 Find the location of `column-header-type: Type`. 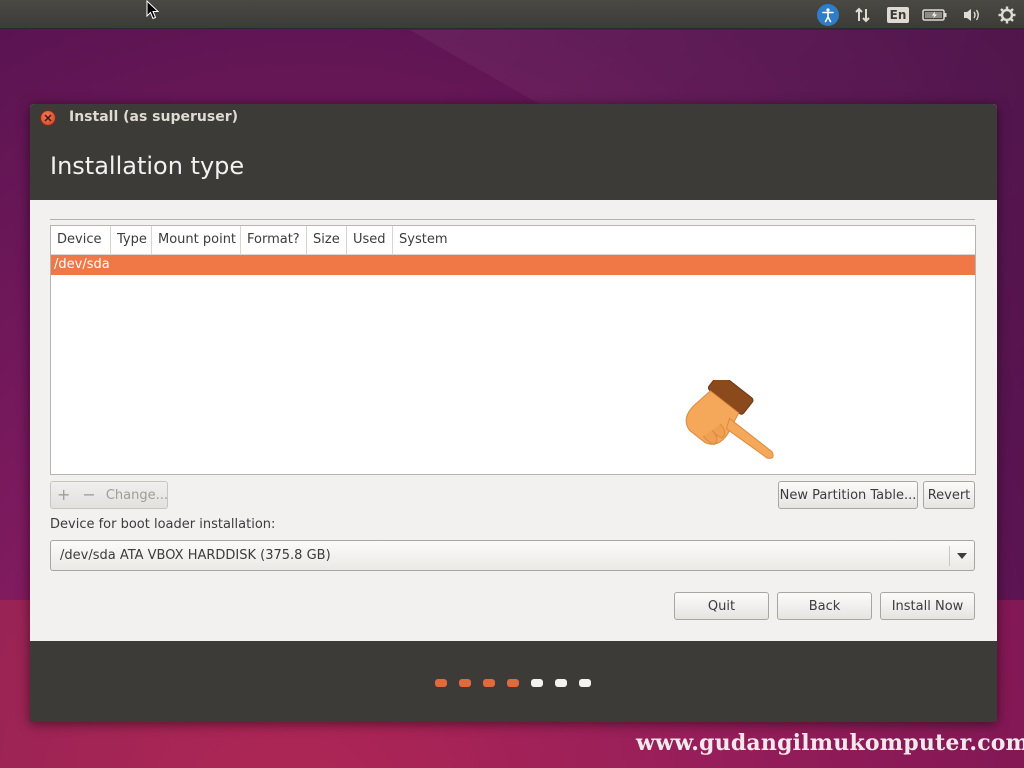

column-header-type: Type is located at coordinates (131, 240).